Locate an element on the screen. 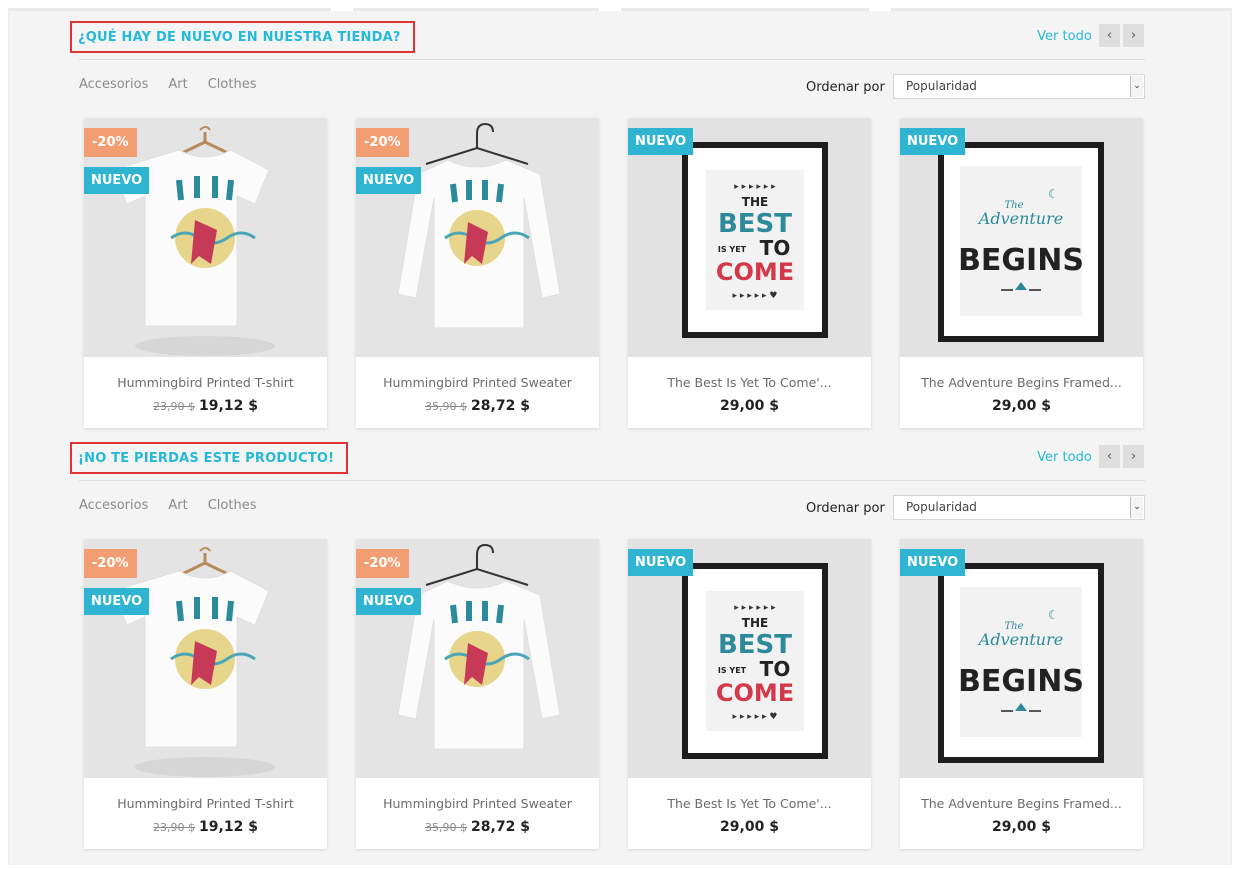 The image size is (1240, 869). section-title: ¡NO TE PIERDAS ESTE PRODUCTO! is located at coordinates (206, 458).